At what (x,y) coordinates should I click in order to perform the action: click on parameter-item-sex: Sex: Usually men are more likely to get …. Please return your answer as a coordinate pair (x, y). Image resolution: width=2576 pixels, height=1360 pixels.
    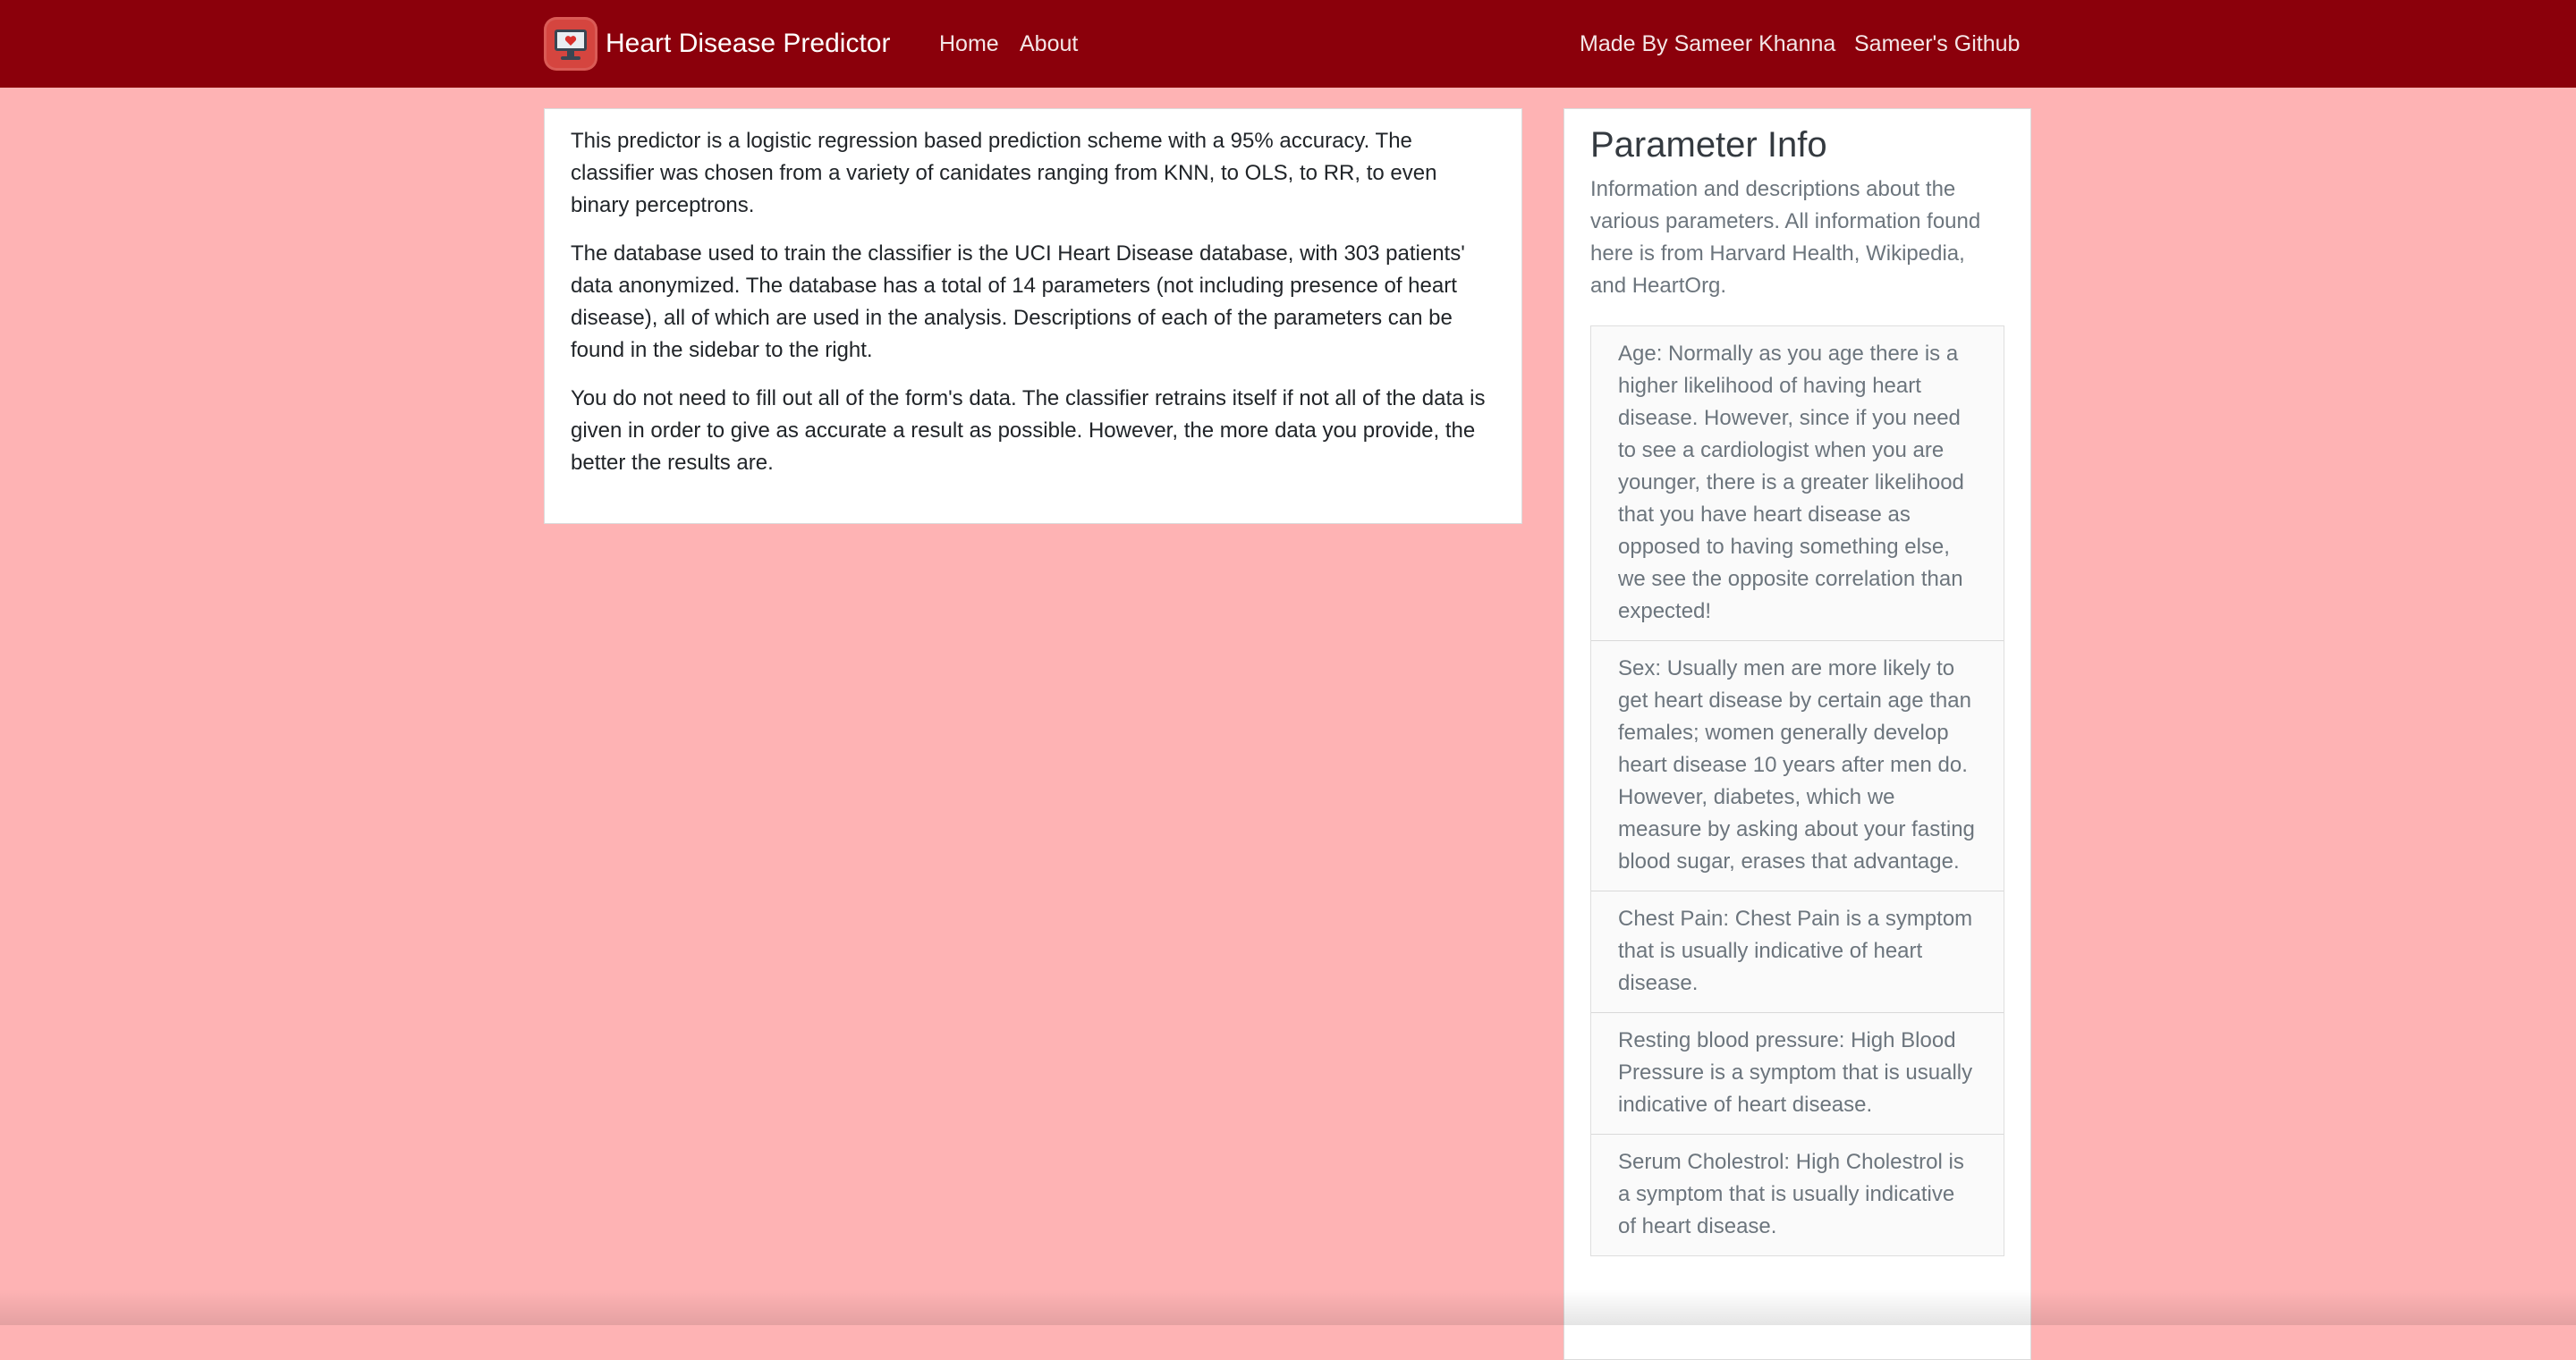
    Looking at the image, I should click on (1797, 766).